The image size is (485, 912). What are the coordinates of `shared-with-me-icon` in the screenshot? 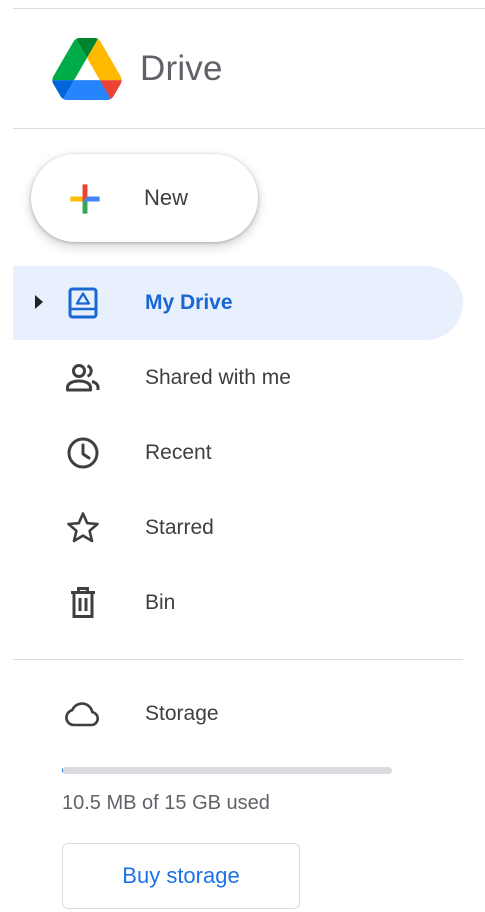 It's located at (83, 378).